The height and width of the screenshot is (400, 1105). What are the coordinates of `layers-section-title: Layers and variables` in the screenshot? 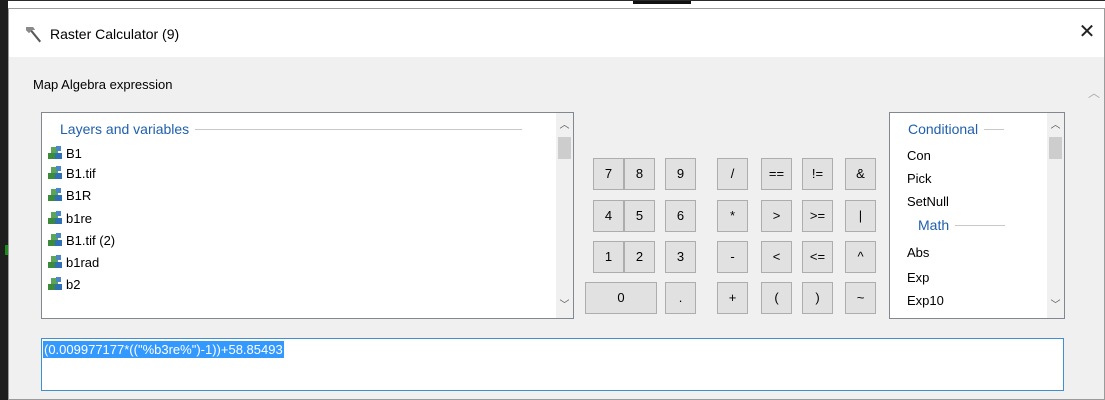 It's located at (125, 129).